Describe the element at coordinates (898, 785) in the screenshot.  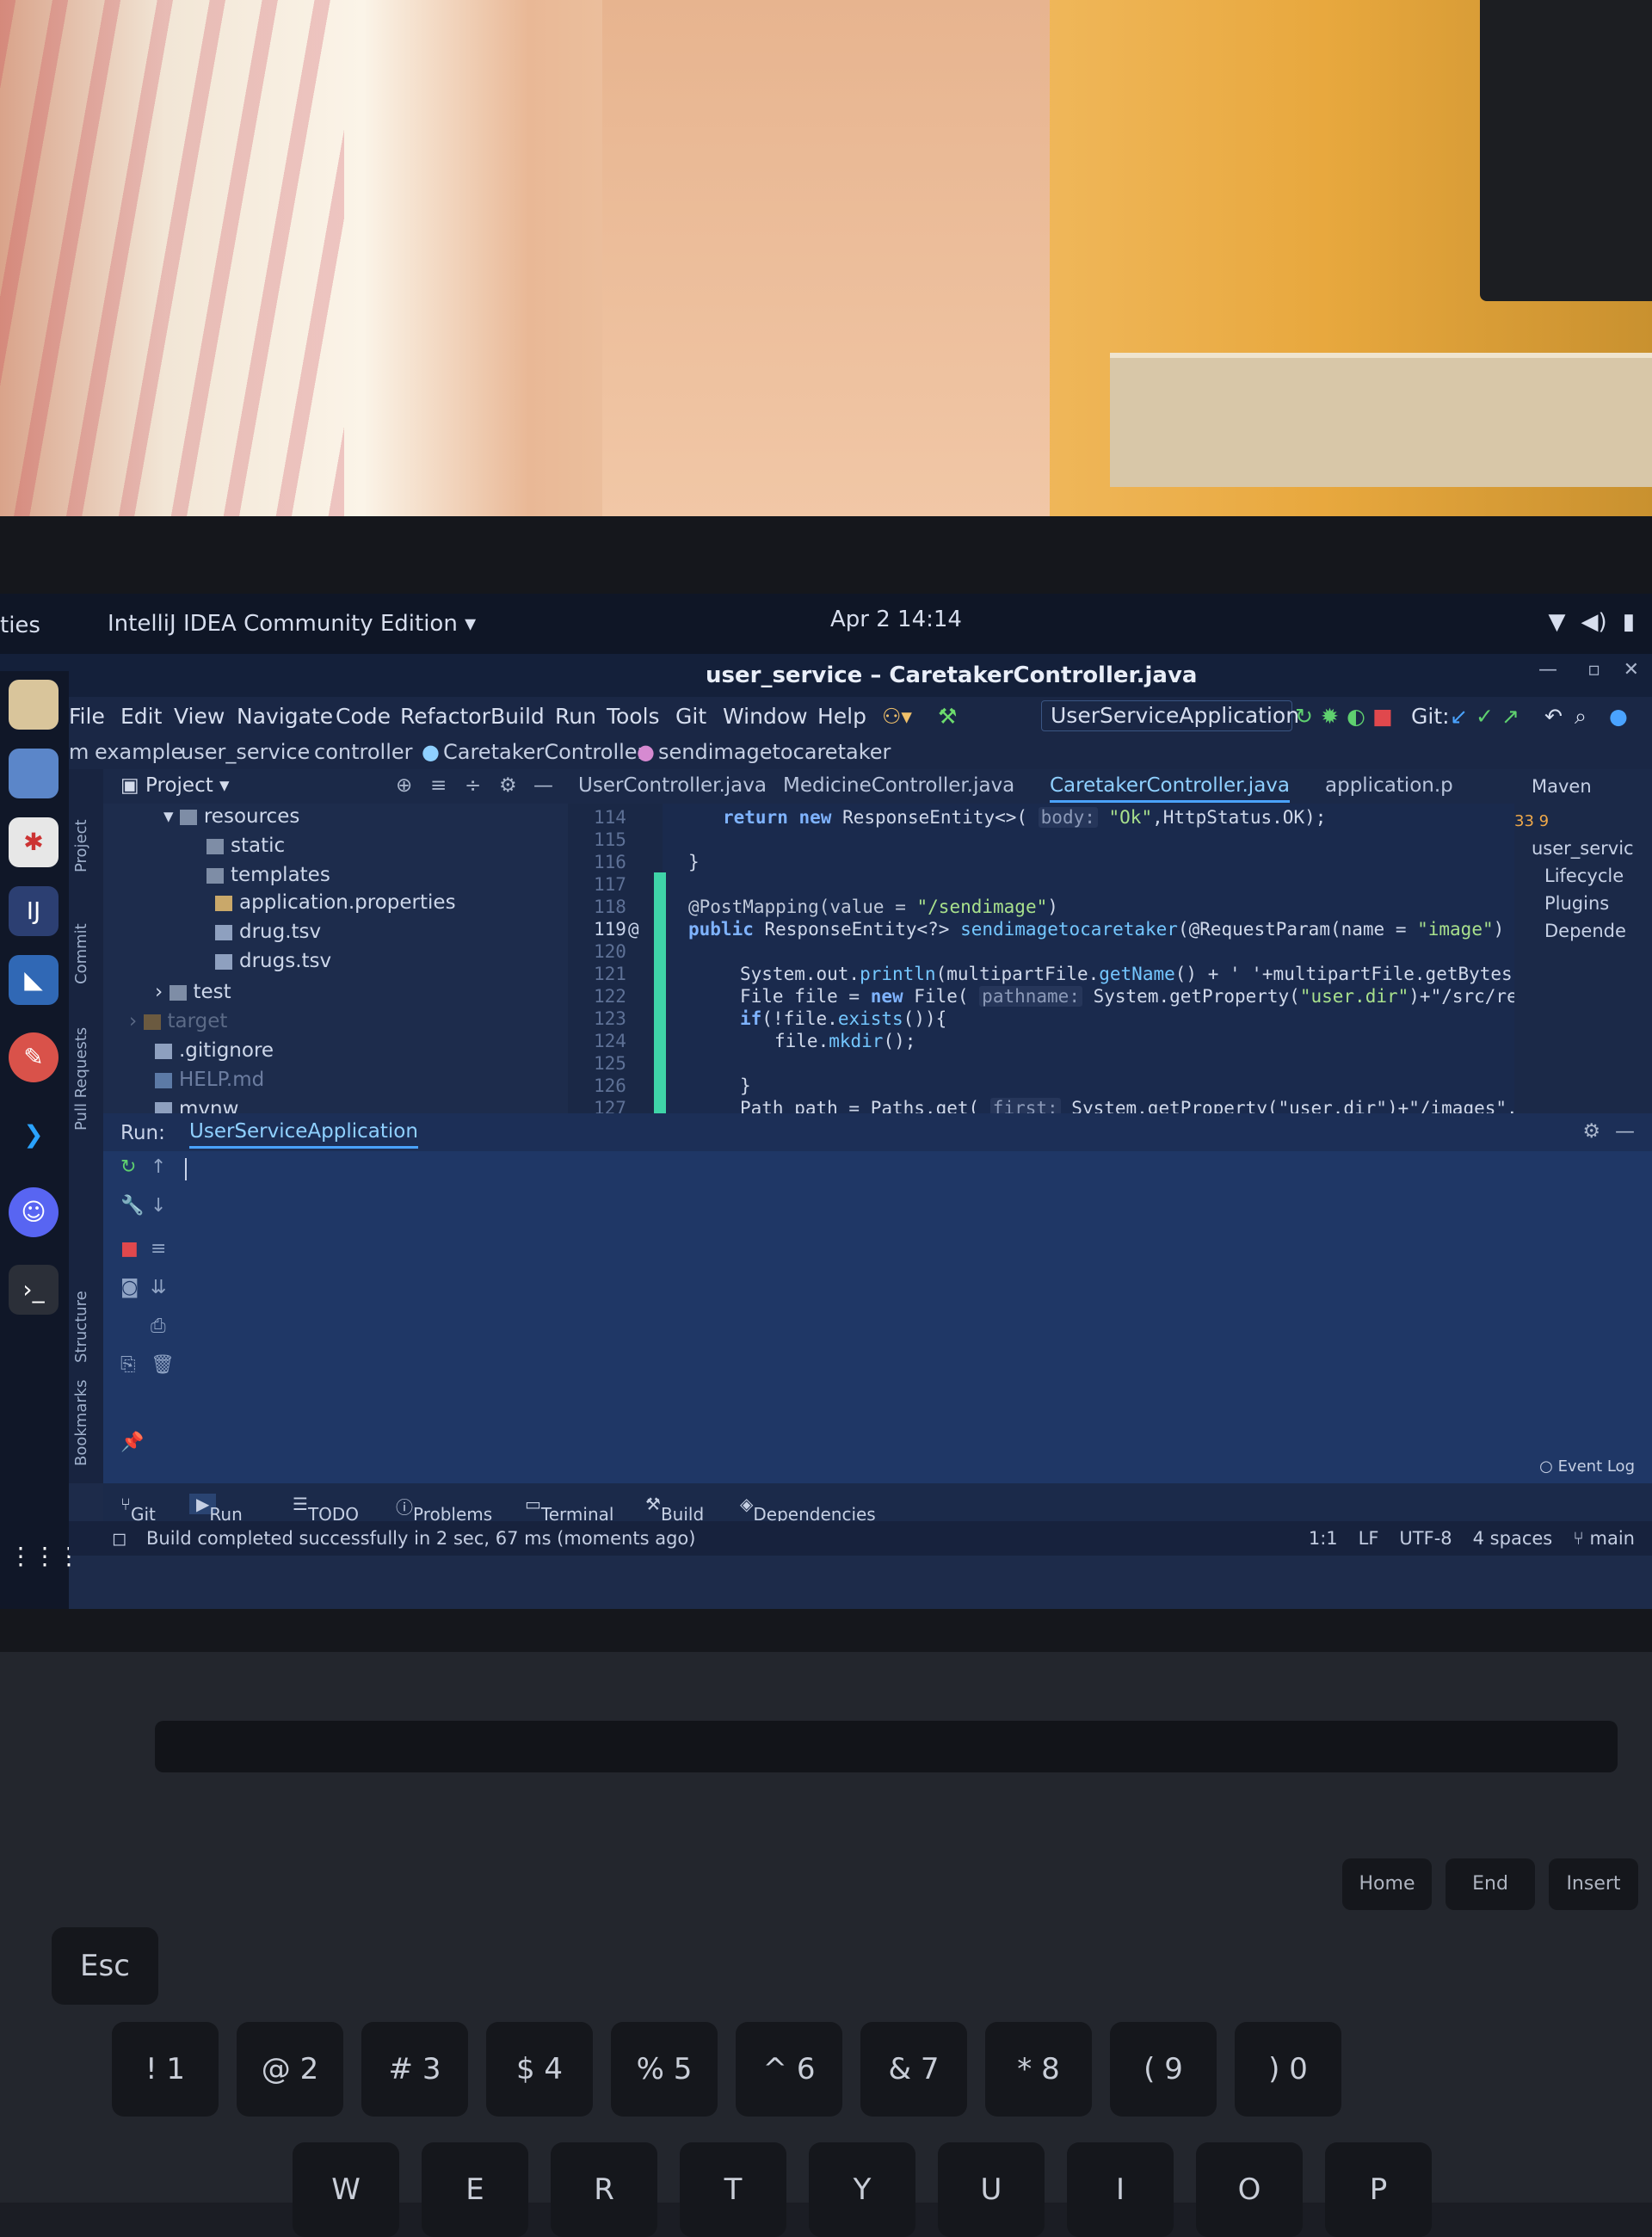
I see `tab-medicinecontroller: MedicineController.java` at that location.